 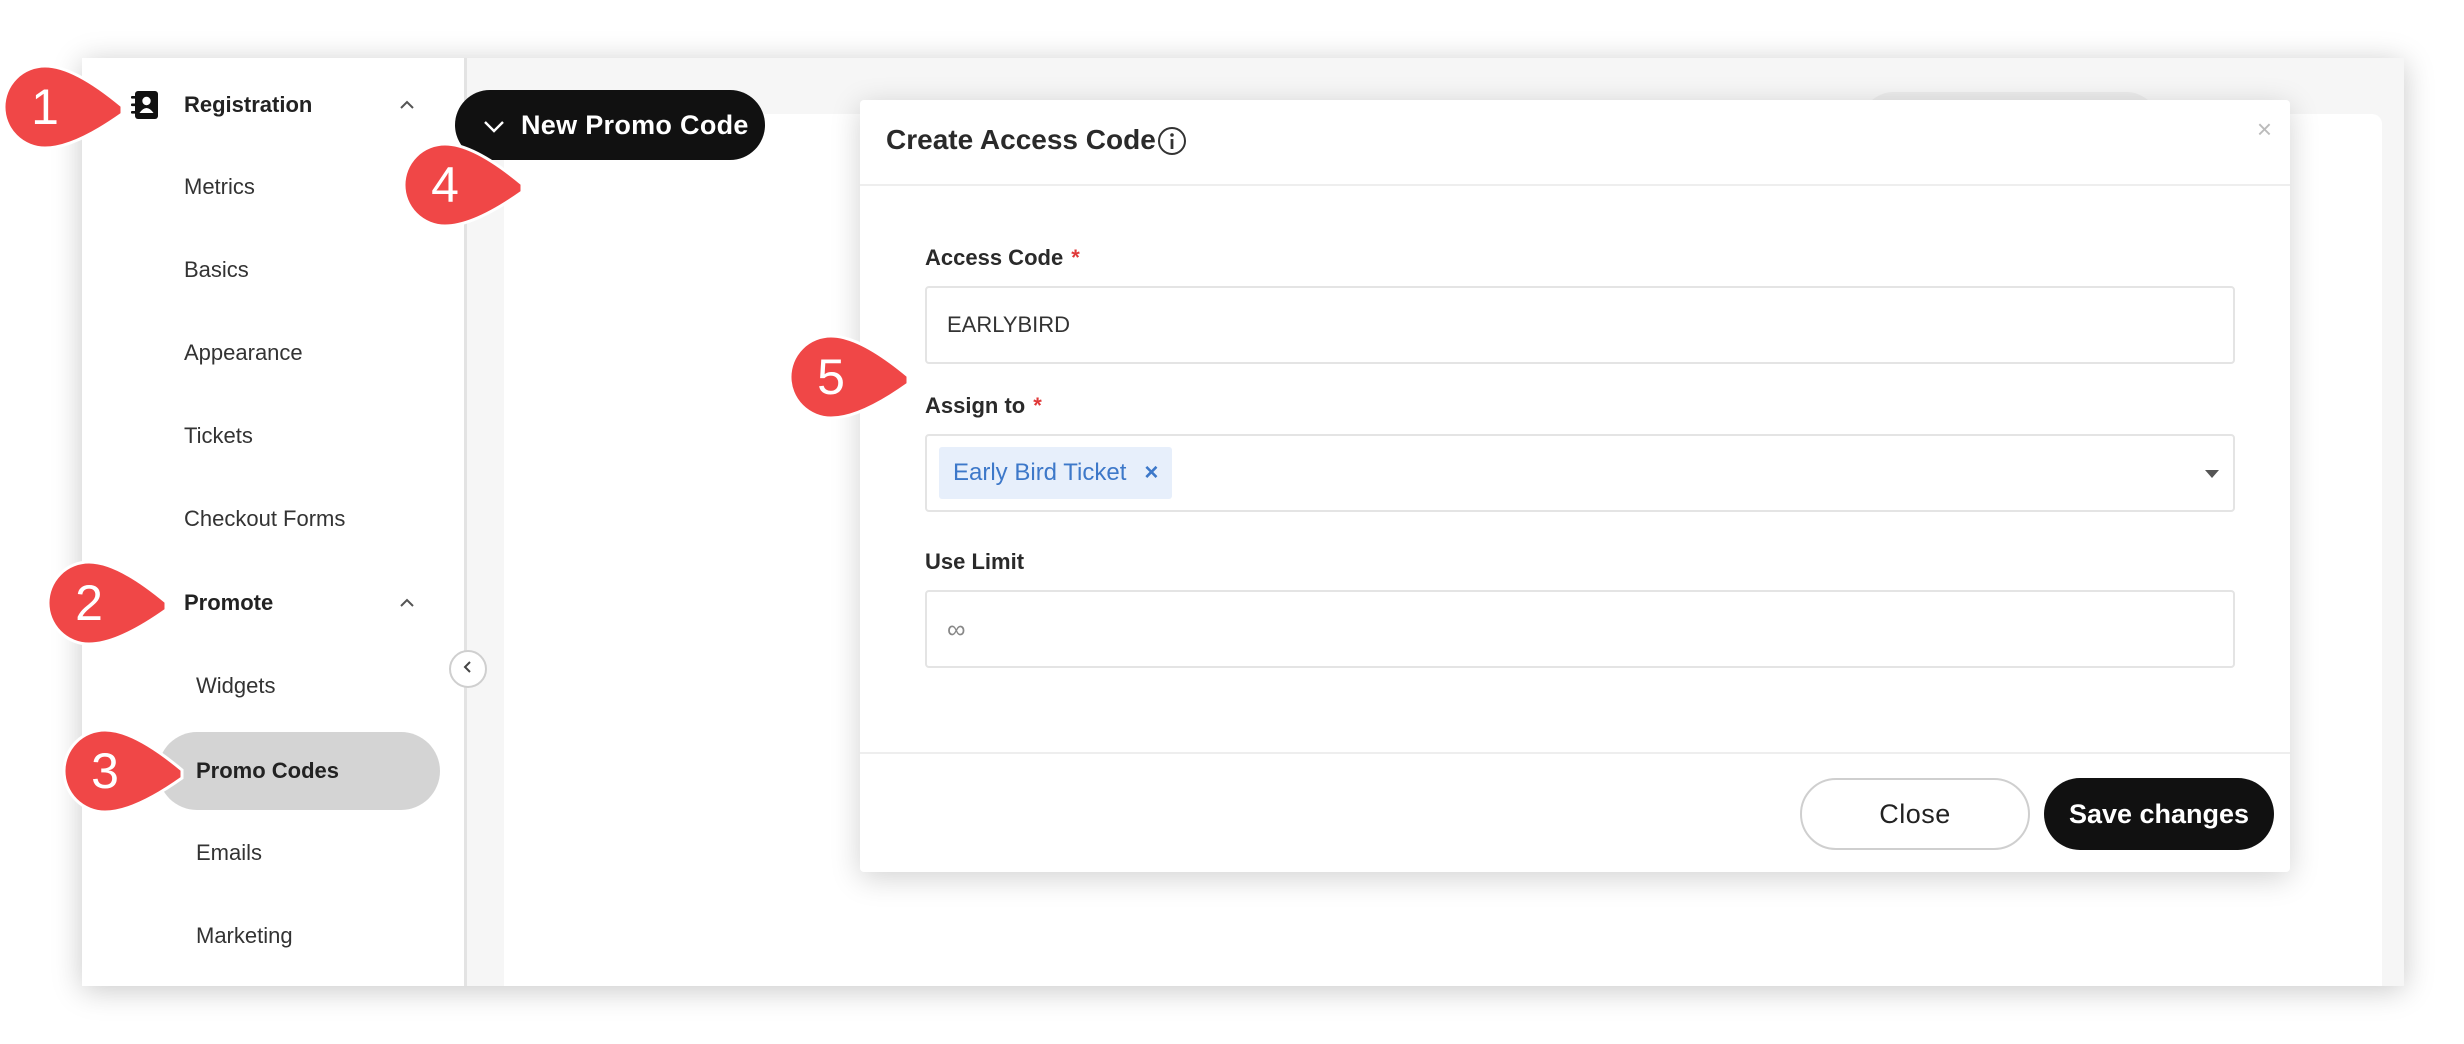 I want to click on use-limit-placeholder: ∞, so click(x=956, y=628).